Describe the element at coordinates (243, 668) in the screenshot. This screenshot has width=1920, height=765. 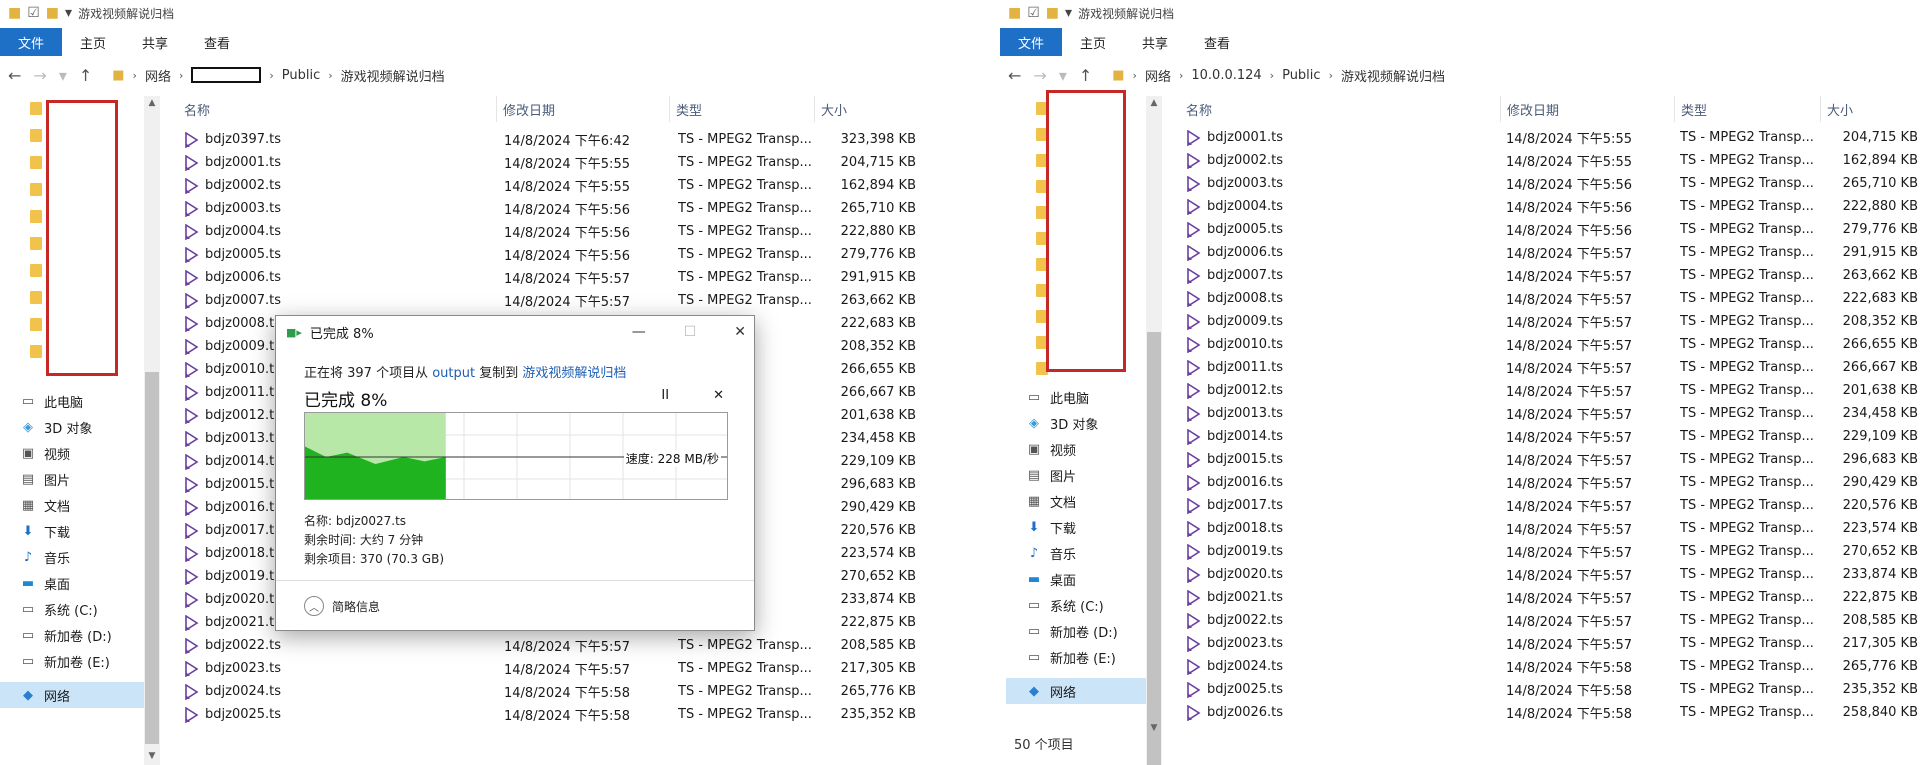
I see `file-name: bdjz0023.ts` at that location.